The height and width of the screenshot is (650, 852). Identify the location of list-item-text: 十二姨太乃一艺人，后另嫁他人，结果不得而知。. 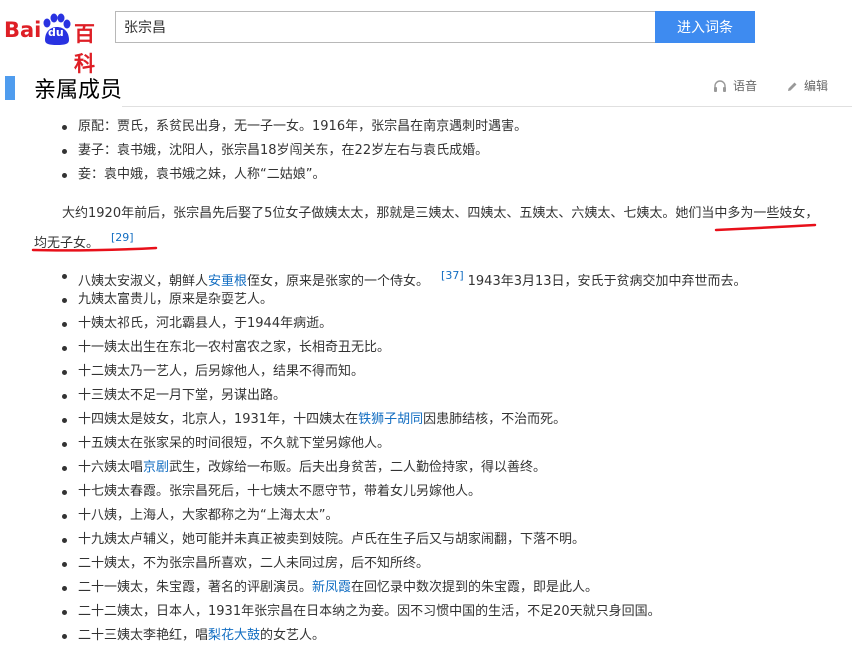
(221, 371).